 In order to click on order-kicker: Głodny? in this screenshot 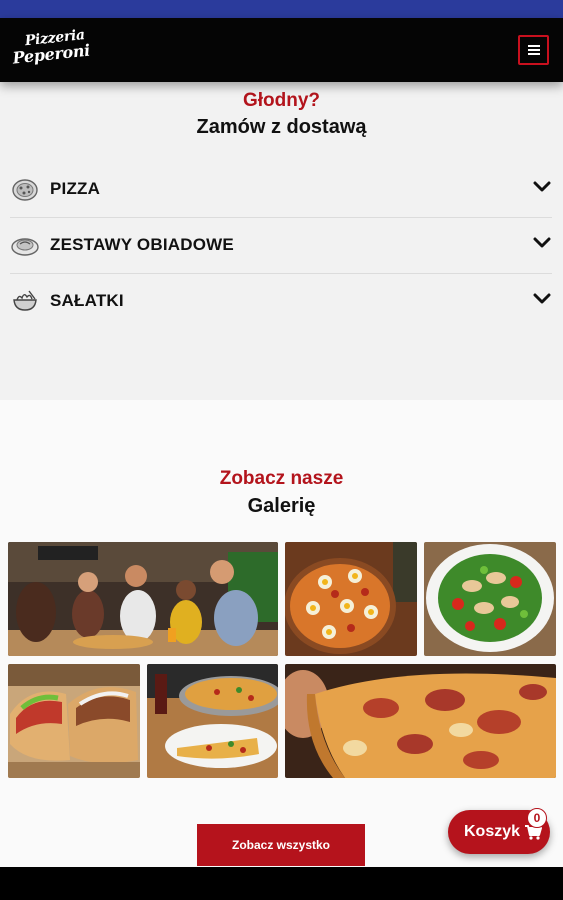, I will do `click(281, 100)`.